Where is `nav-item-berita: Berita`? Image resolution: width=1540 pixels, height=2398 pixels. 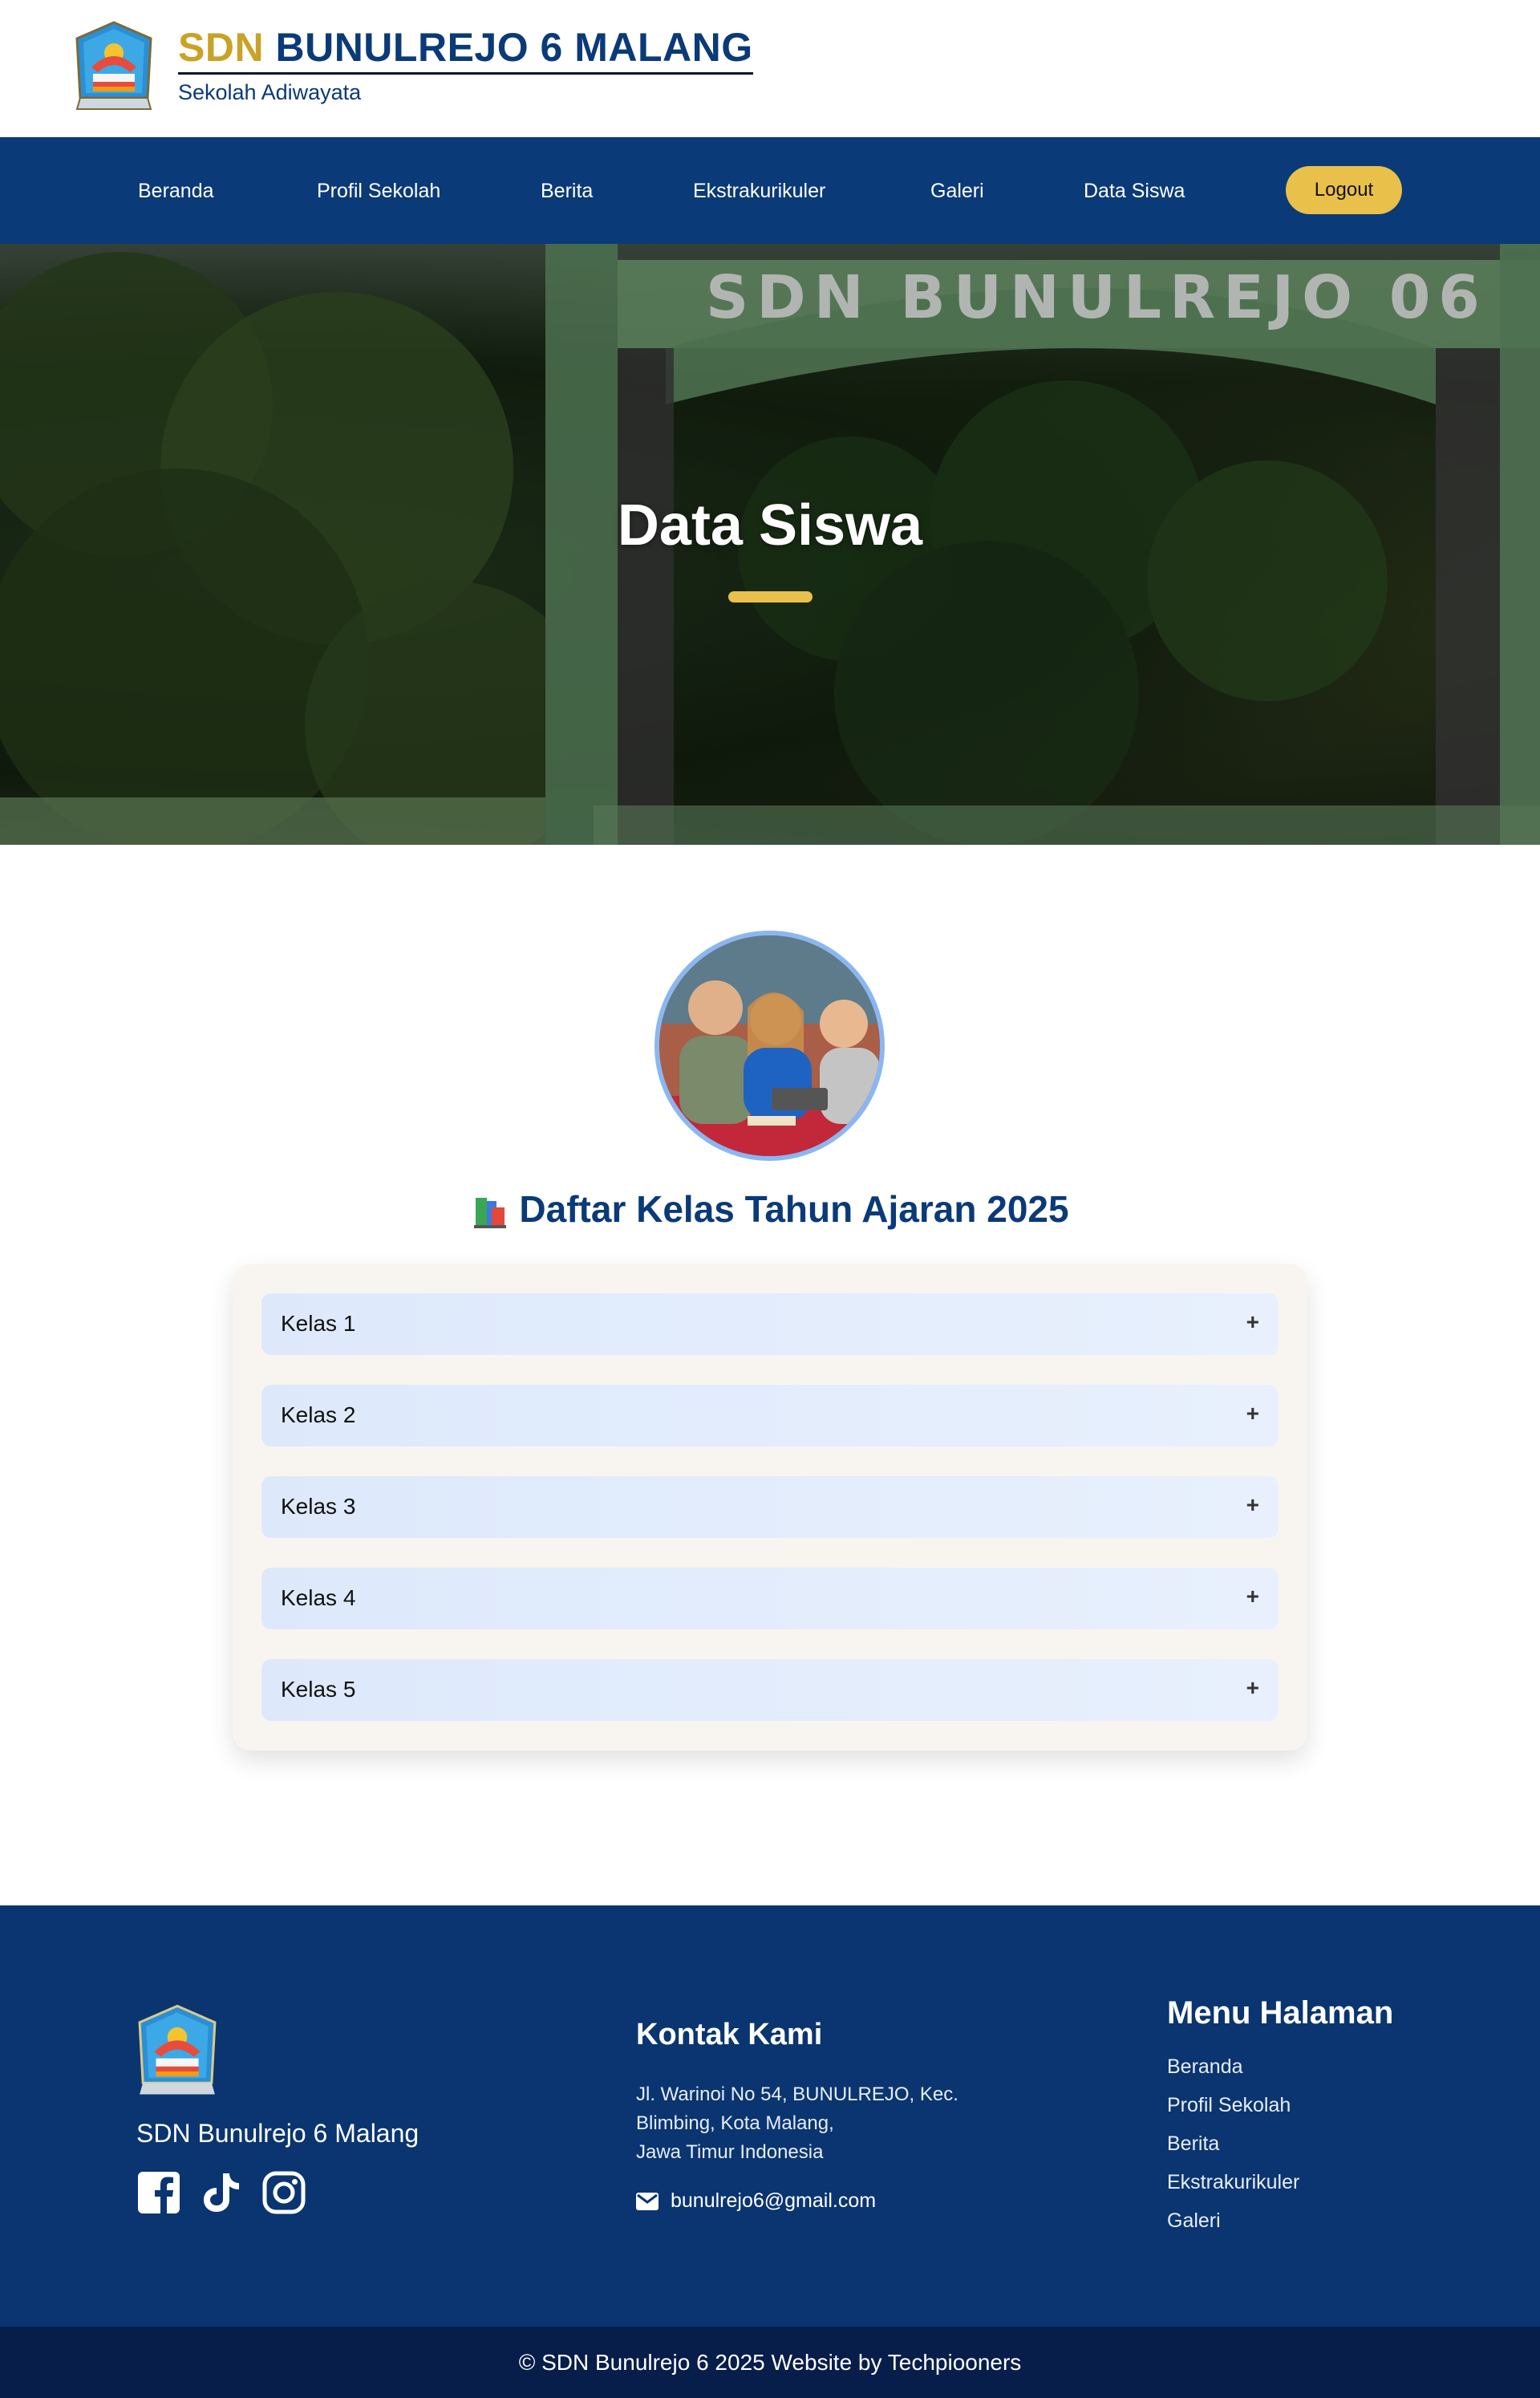
nav-item-berita: Berita is located at coordinates (567, 191).